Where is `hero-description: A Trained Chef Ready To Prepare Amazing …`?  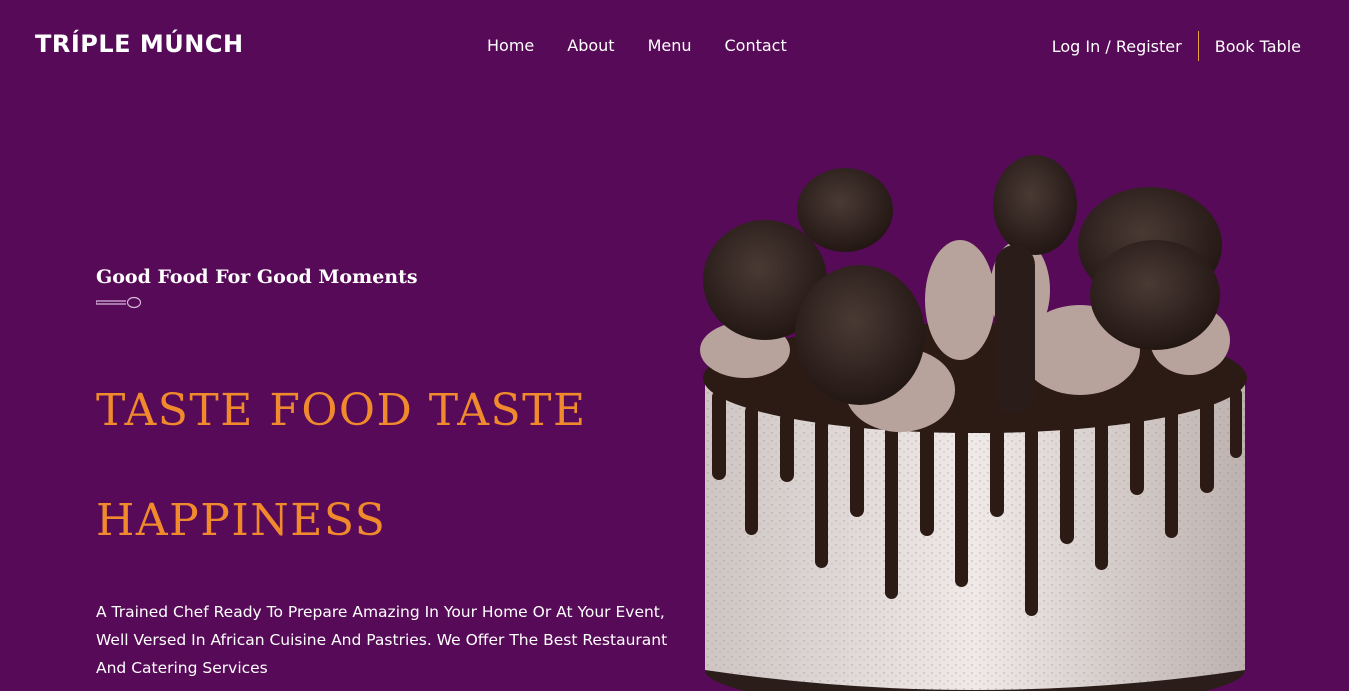
hero-description: A Trained Chef Ready To Prepare Amazing … is located at coordinates (382, 639).